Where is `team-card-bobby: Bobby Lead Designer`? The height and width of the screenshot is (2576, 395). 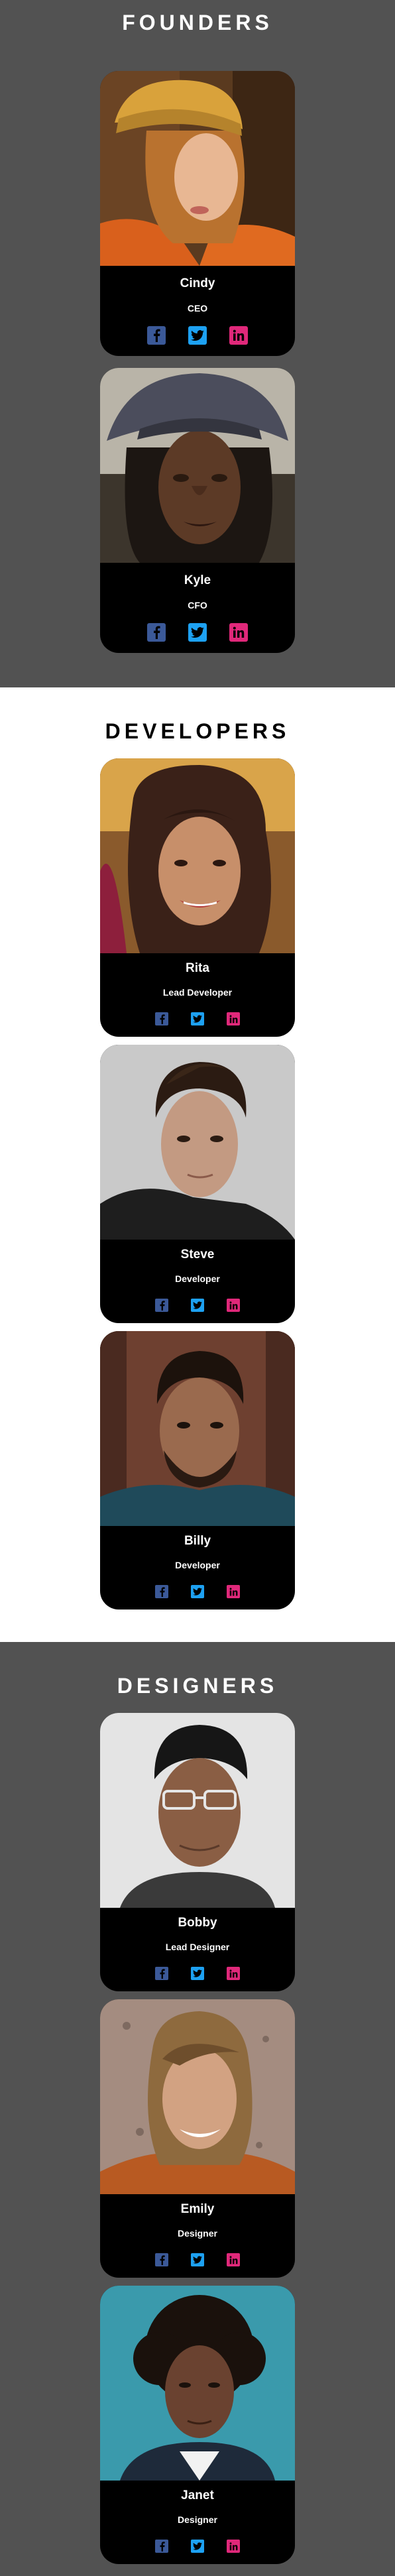 team-card-bobby: Bobby Lead Designer is located at coordinates (197, 1852).